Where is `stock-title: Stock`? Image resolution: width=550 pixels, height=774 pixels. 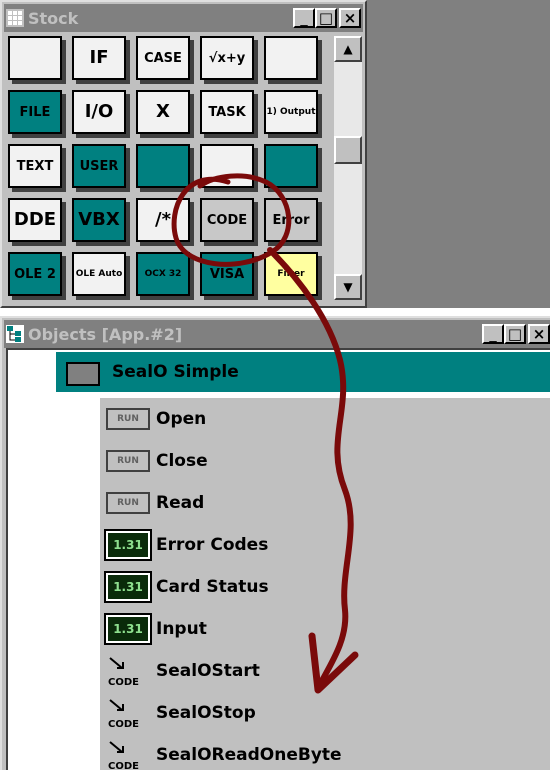
stock-title: Stock is located at coordinates (53, 18).